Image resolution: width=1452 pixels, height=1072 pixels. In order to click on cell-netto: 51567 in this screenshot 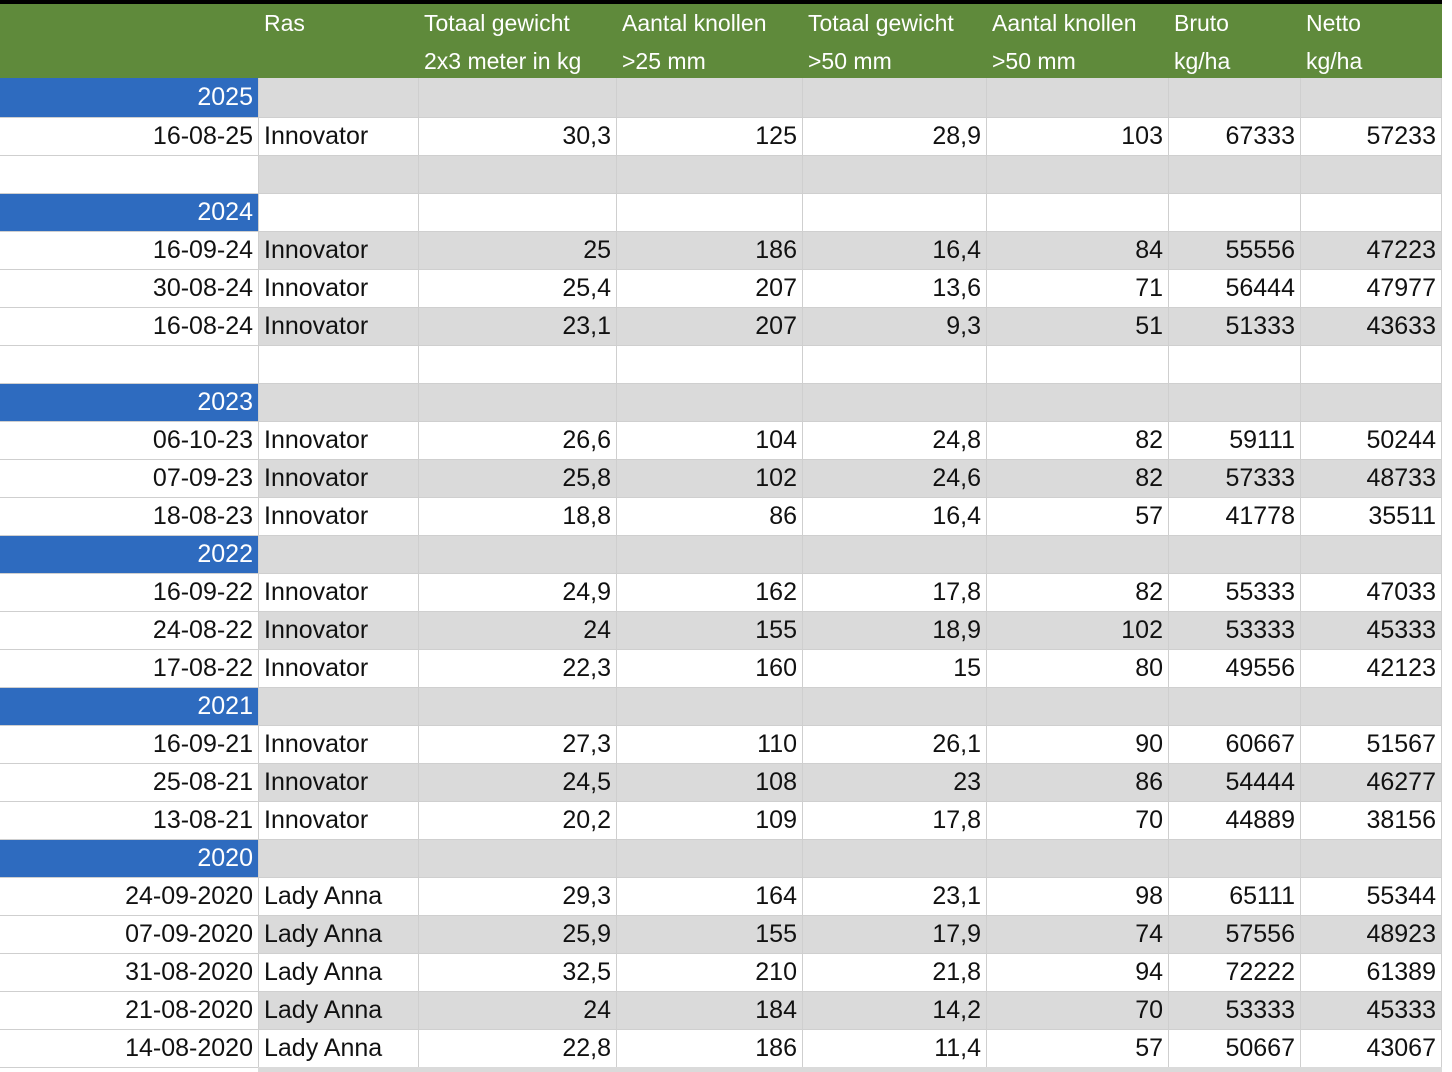, I will do `click(1371, 744)`.